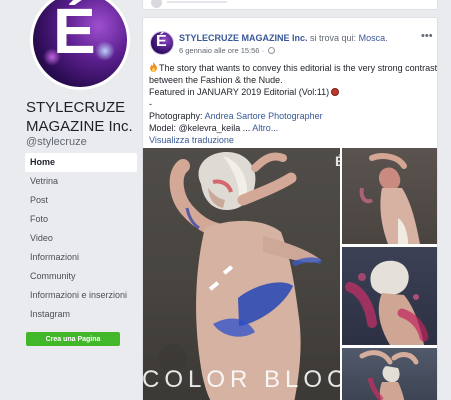 Image resolution: width=451 pixels, height=400 pixels. I want to click on model-label: Model:, so click(163, 128).